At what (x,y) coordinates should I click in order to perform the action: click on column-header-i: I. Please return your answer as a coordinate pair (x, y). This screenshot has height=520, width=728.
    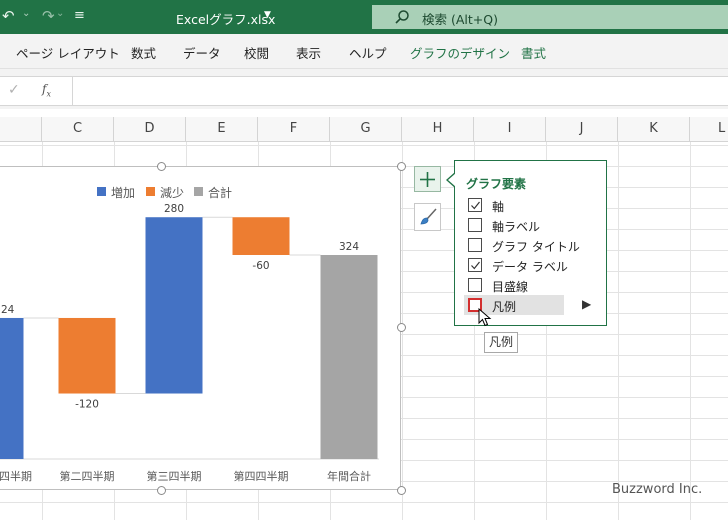
    Looking at the image, I should click on (510, 129).